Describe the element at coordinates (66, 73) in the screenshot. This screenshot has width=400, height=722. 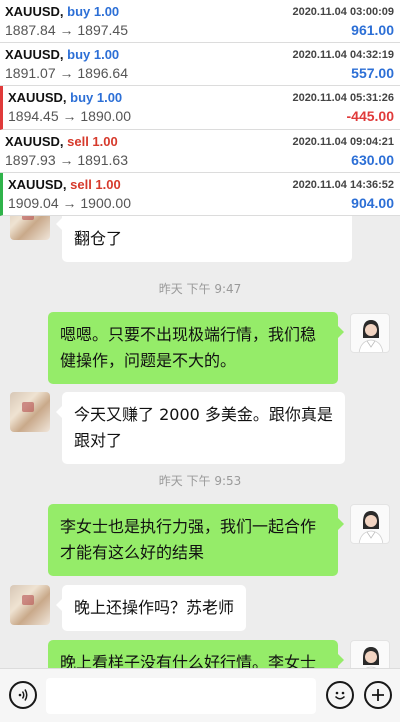
I see `trade-prices: 1891.07 → 1896.64` at that location.